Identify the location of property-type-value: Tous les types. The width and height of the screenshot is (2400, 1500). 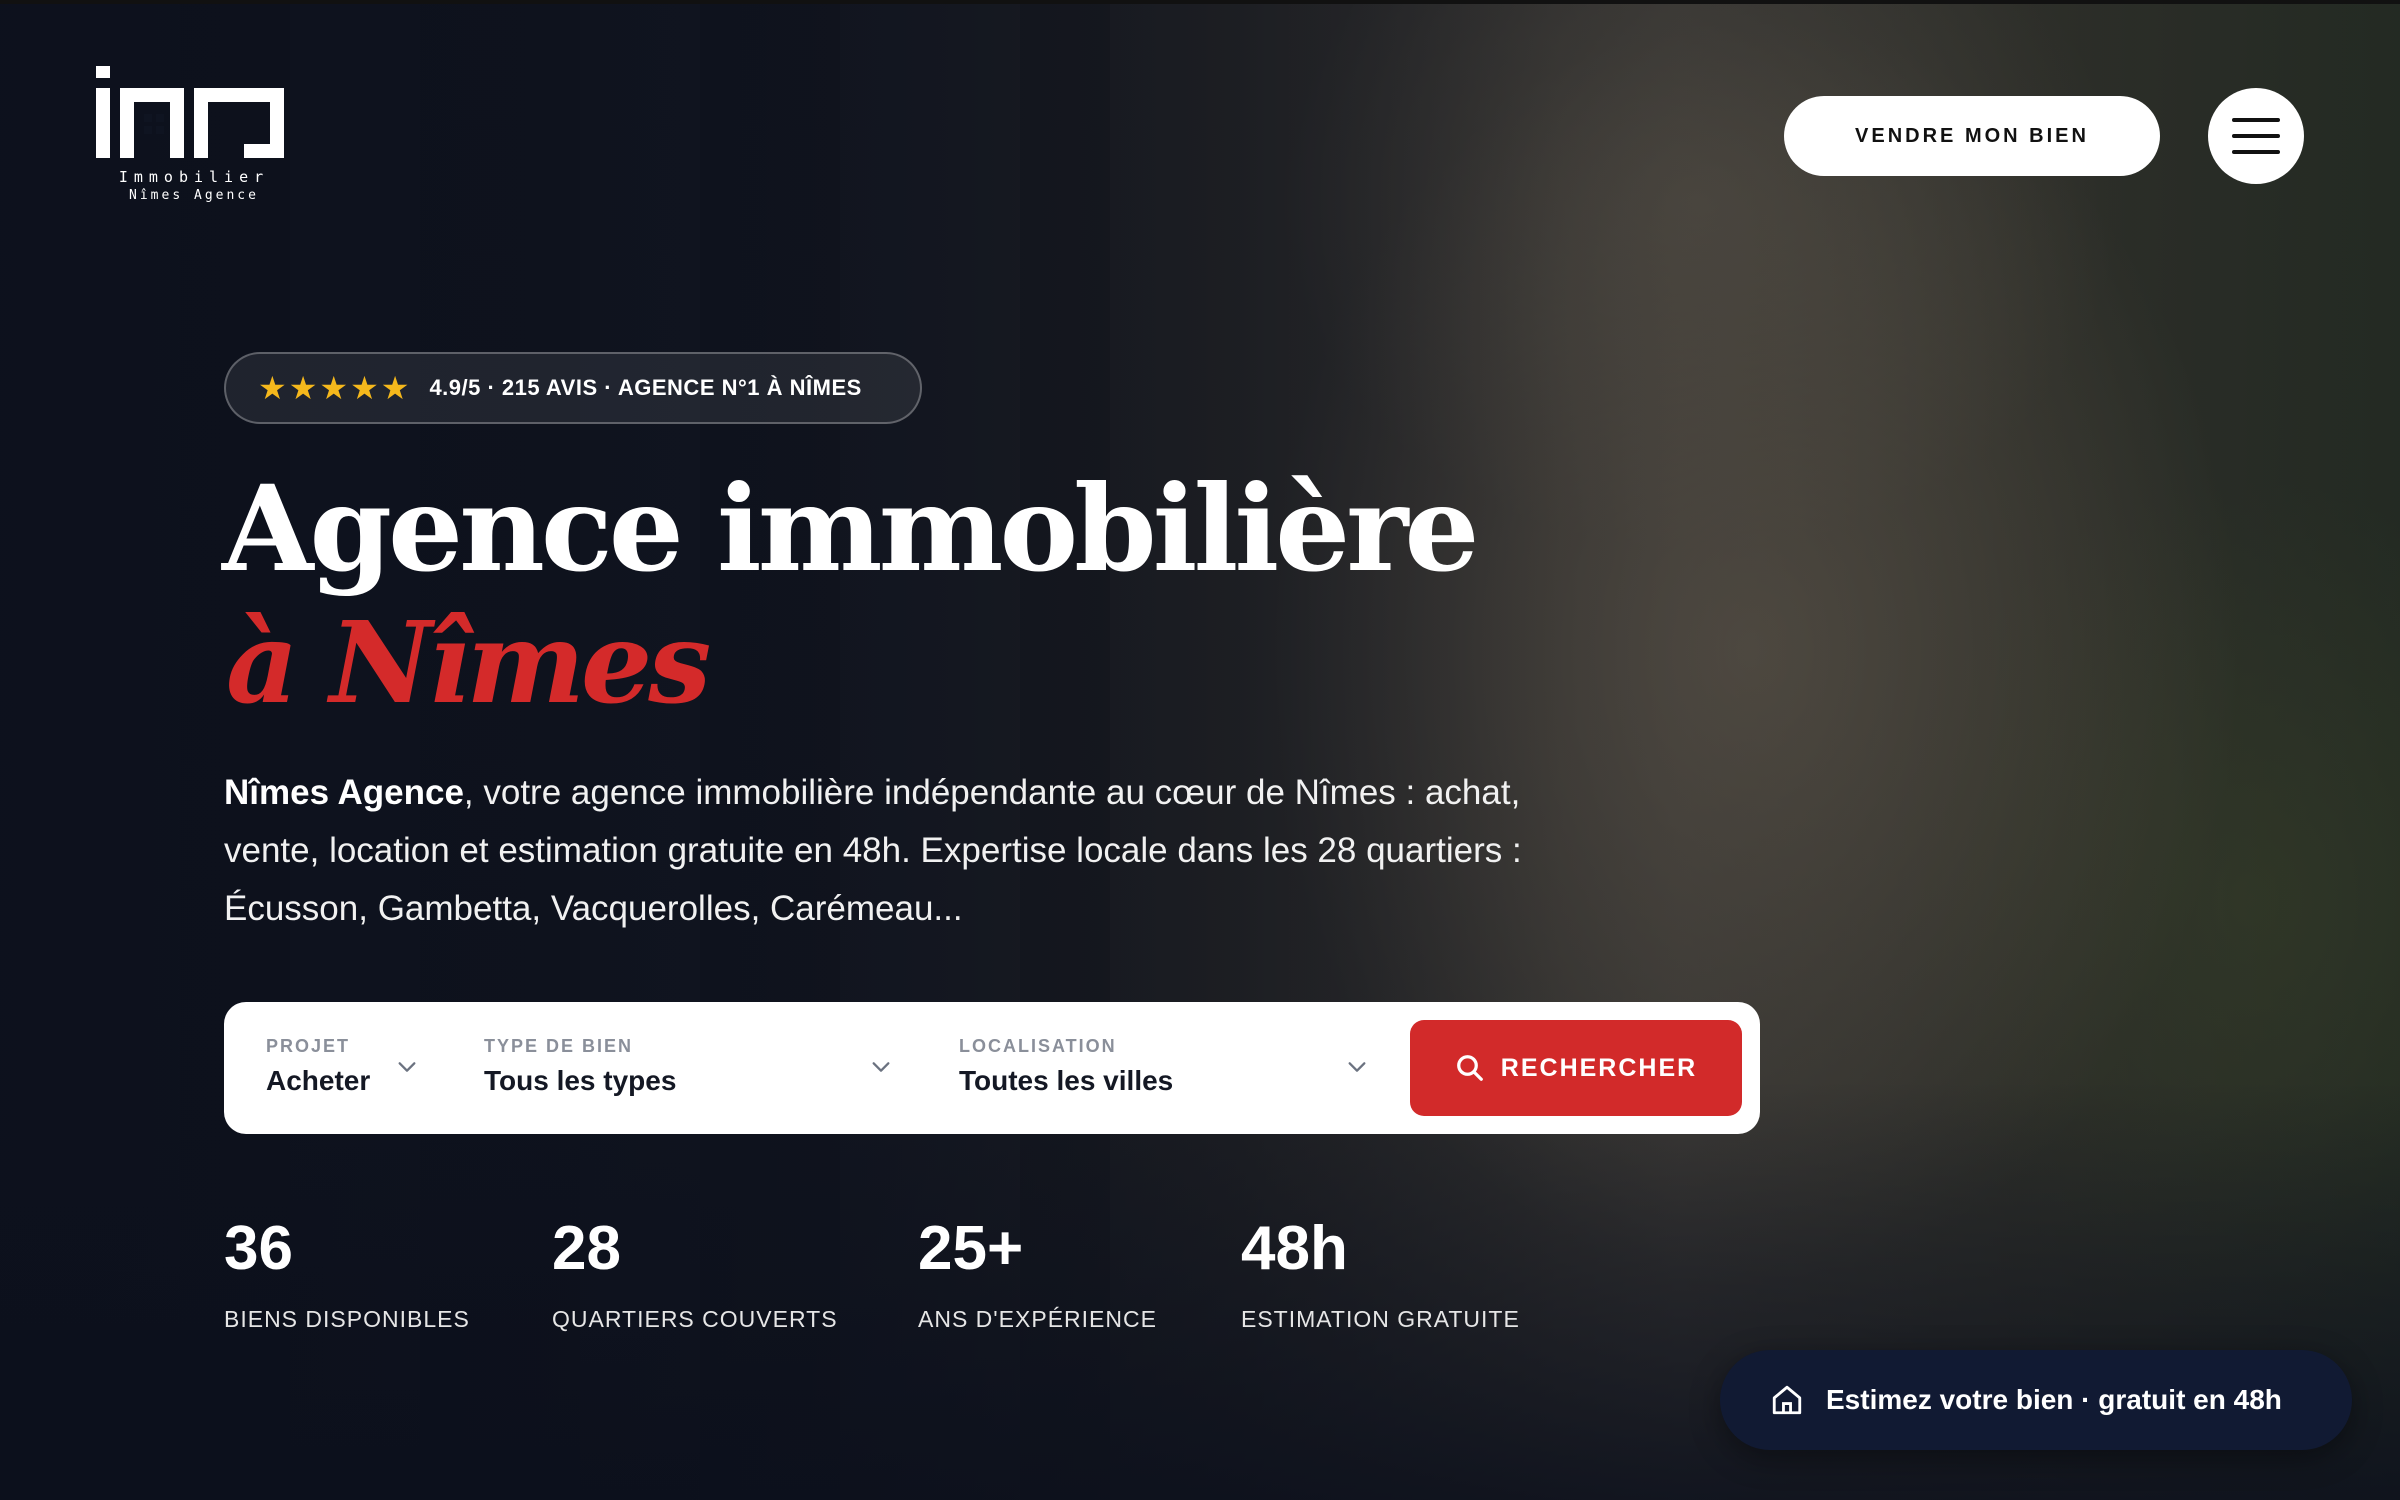
(580, 1080).